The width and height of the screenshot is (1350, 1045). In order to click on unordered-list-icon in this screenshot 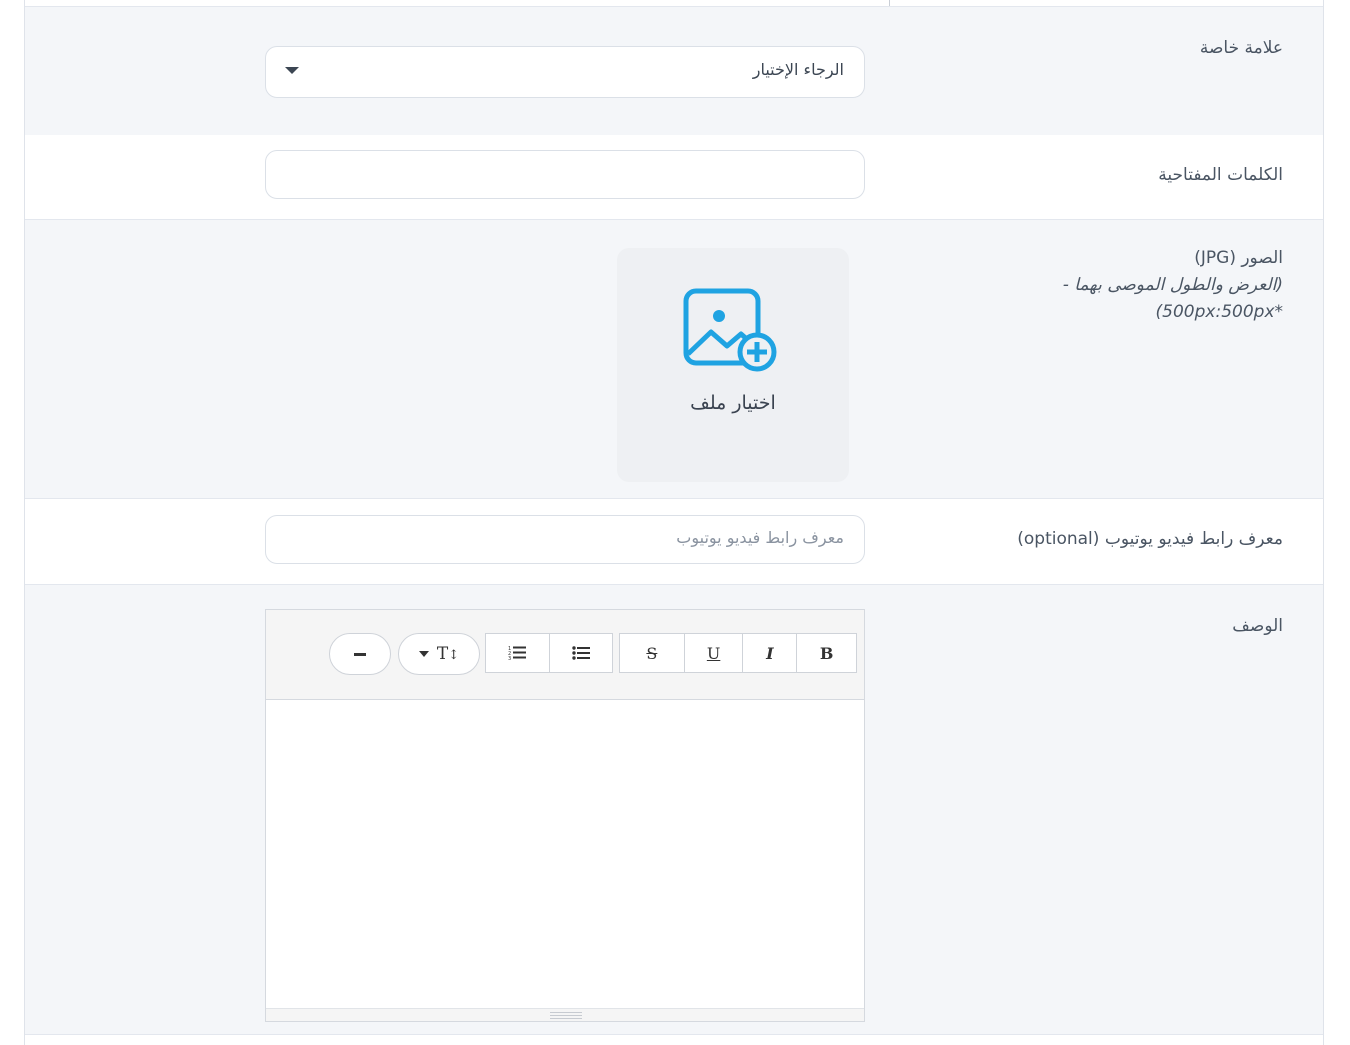, I will do `click(581, 653)`.